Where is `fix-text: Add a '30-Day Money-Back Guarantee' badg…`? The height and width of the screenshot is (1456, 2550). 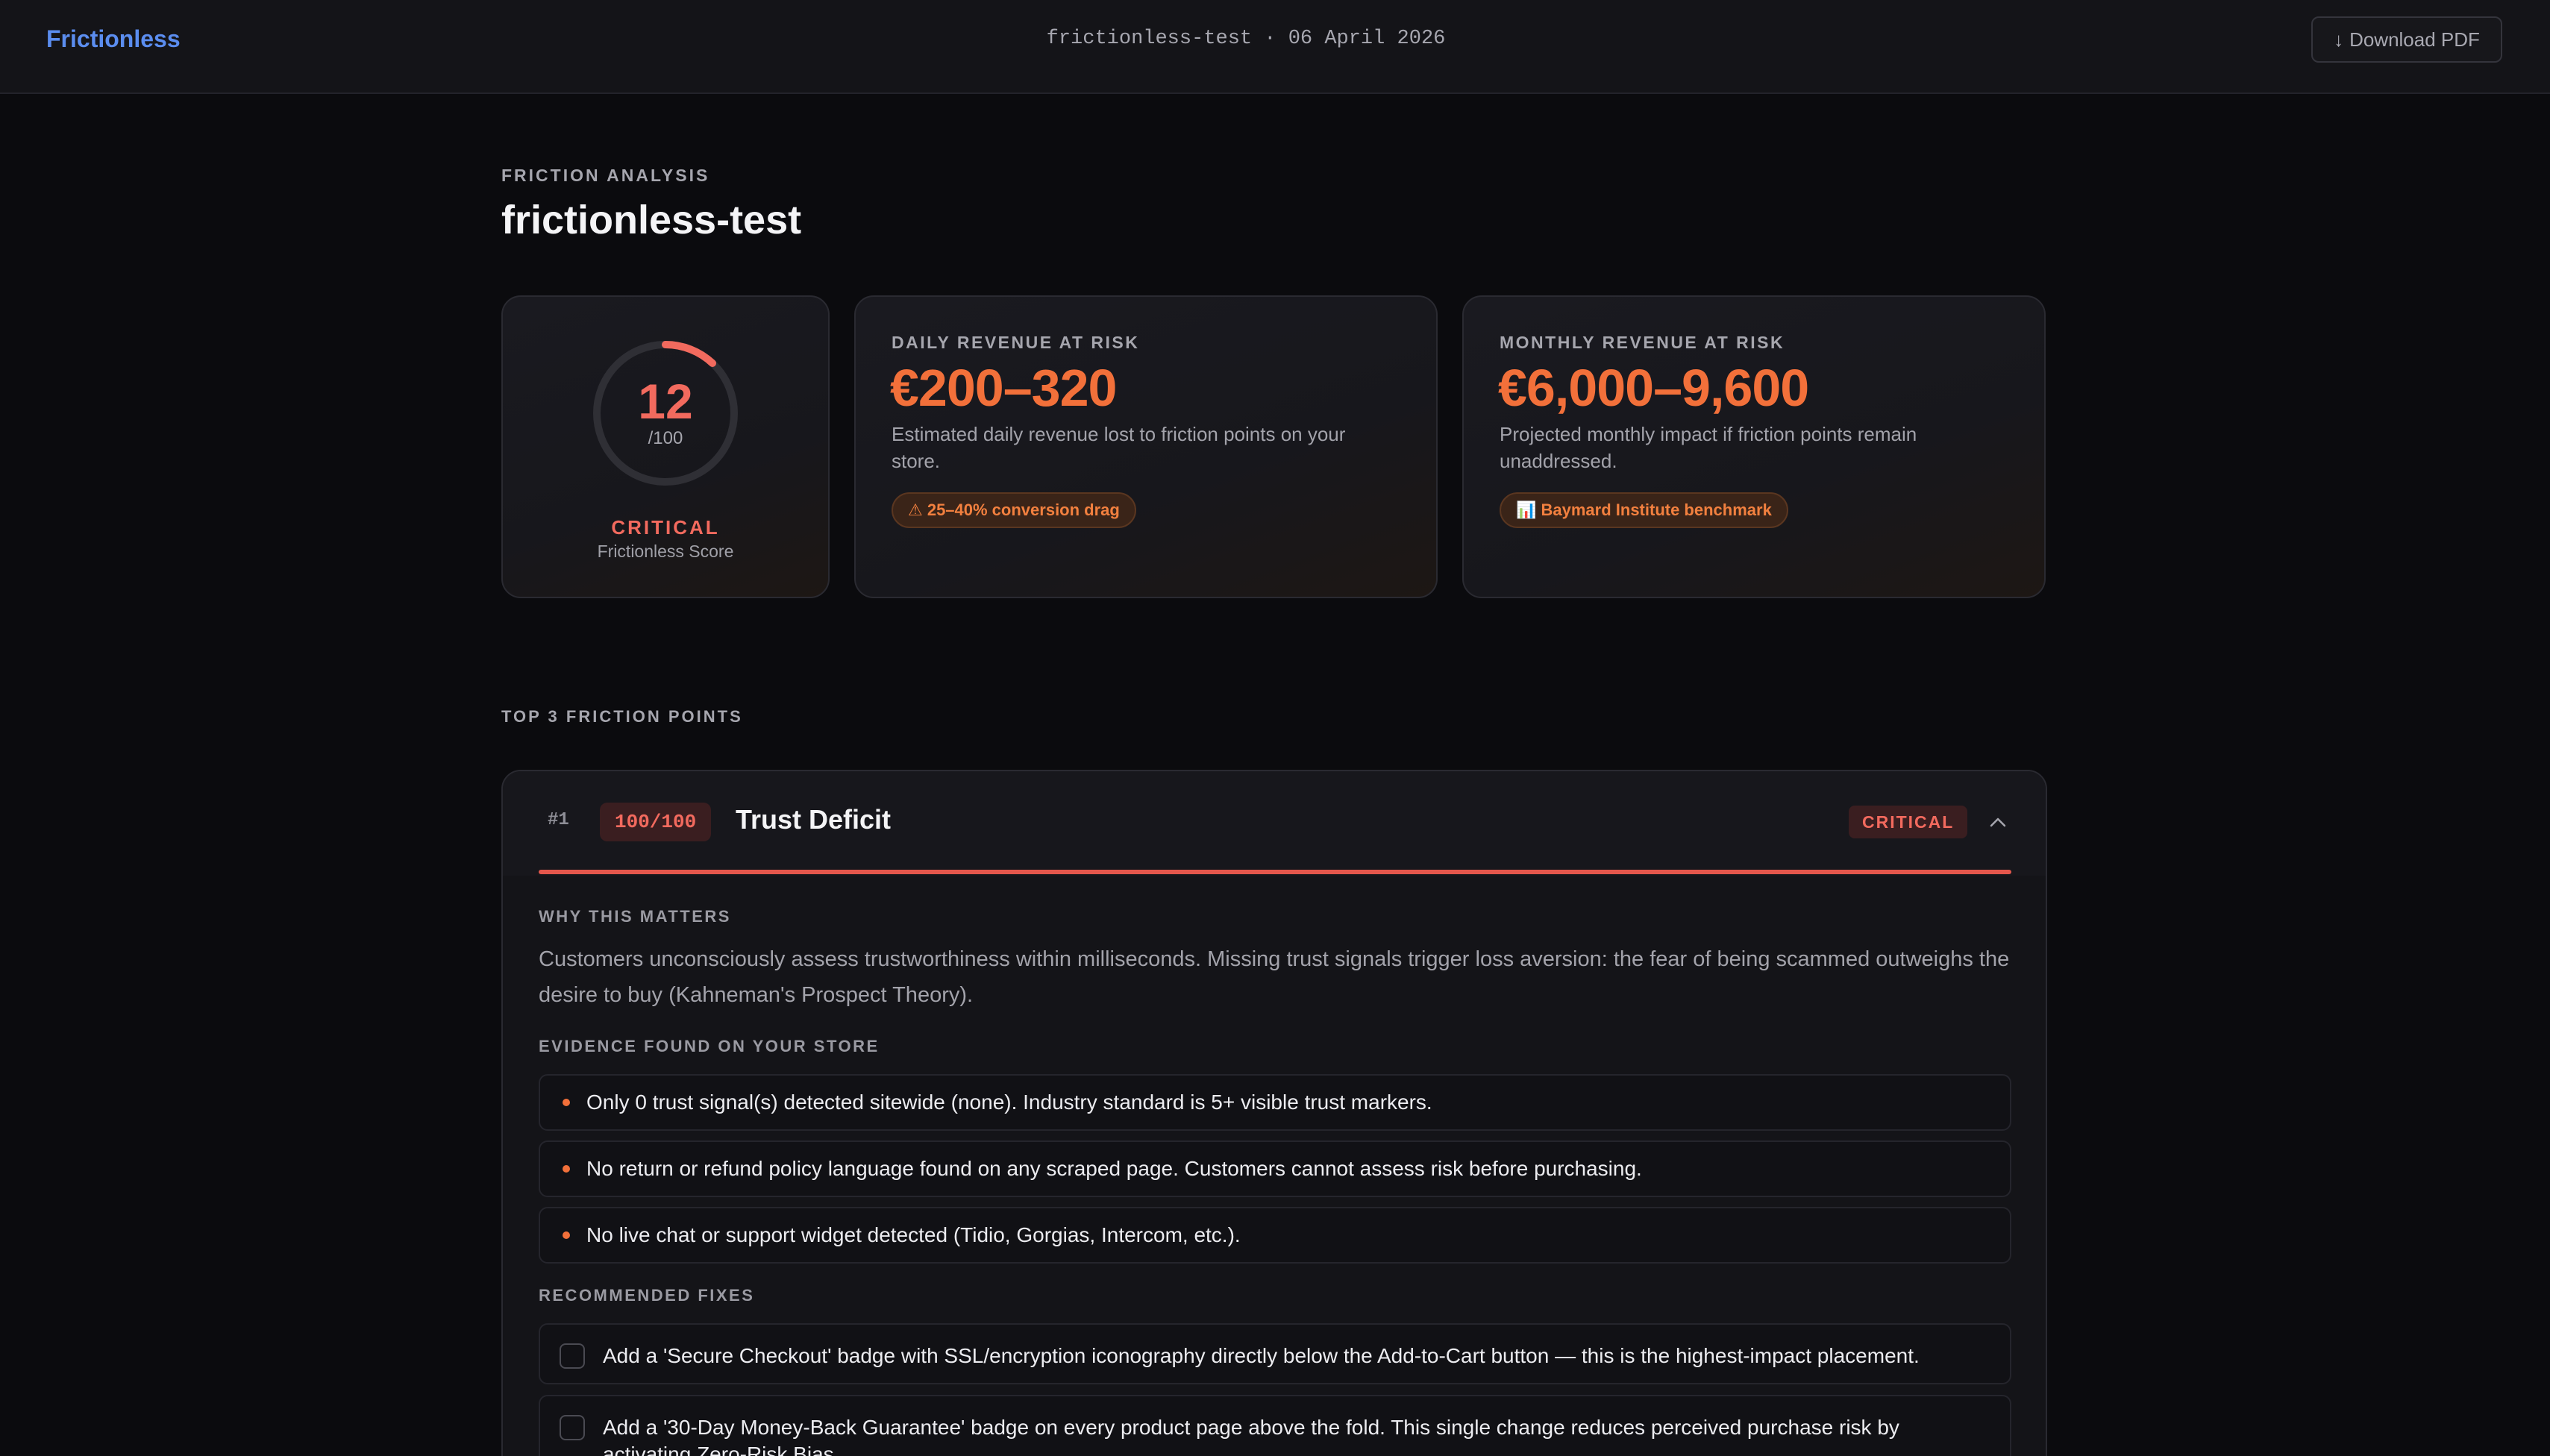 fix-text: Add a '30-Day Money-Back Guarantee' badg… is located at coordinates (1251, 1436).